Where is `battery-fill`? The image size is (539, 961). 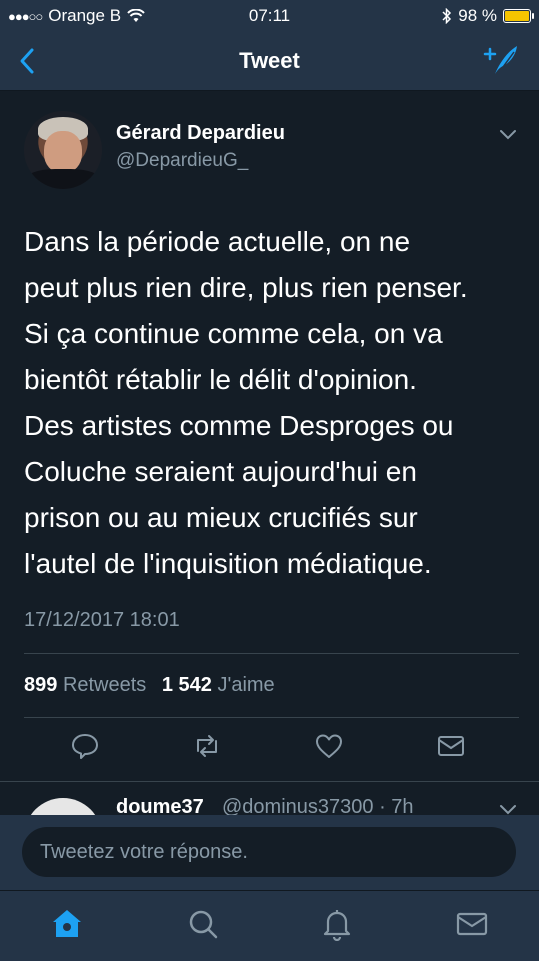 battery-fill is located at coordinates (517, 16).